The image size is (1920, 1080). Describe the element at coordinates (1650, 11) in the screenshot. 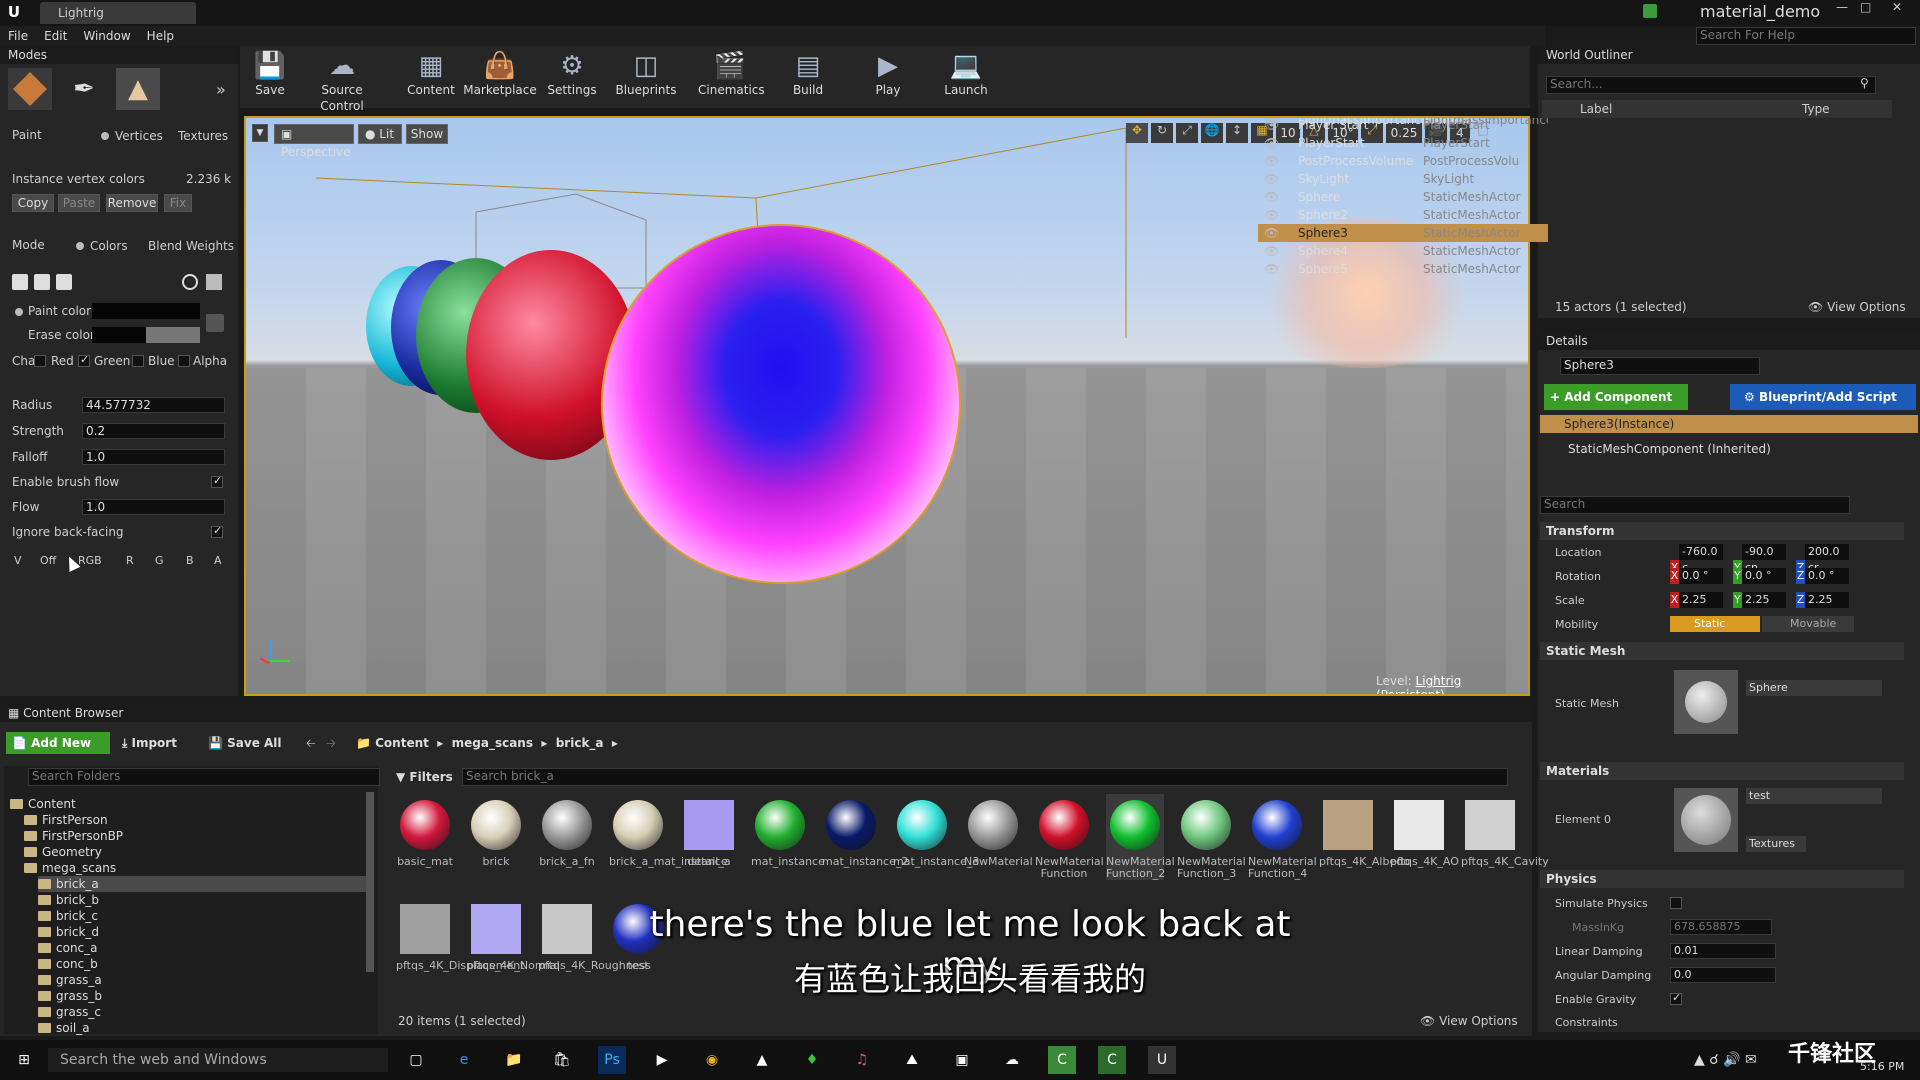

I see `source-control-icon` at that location.